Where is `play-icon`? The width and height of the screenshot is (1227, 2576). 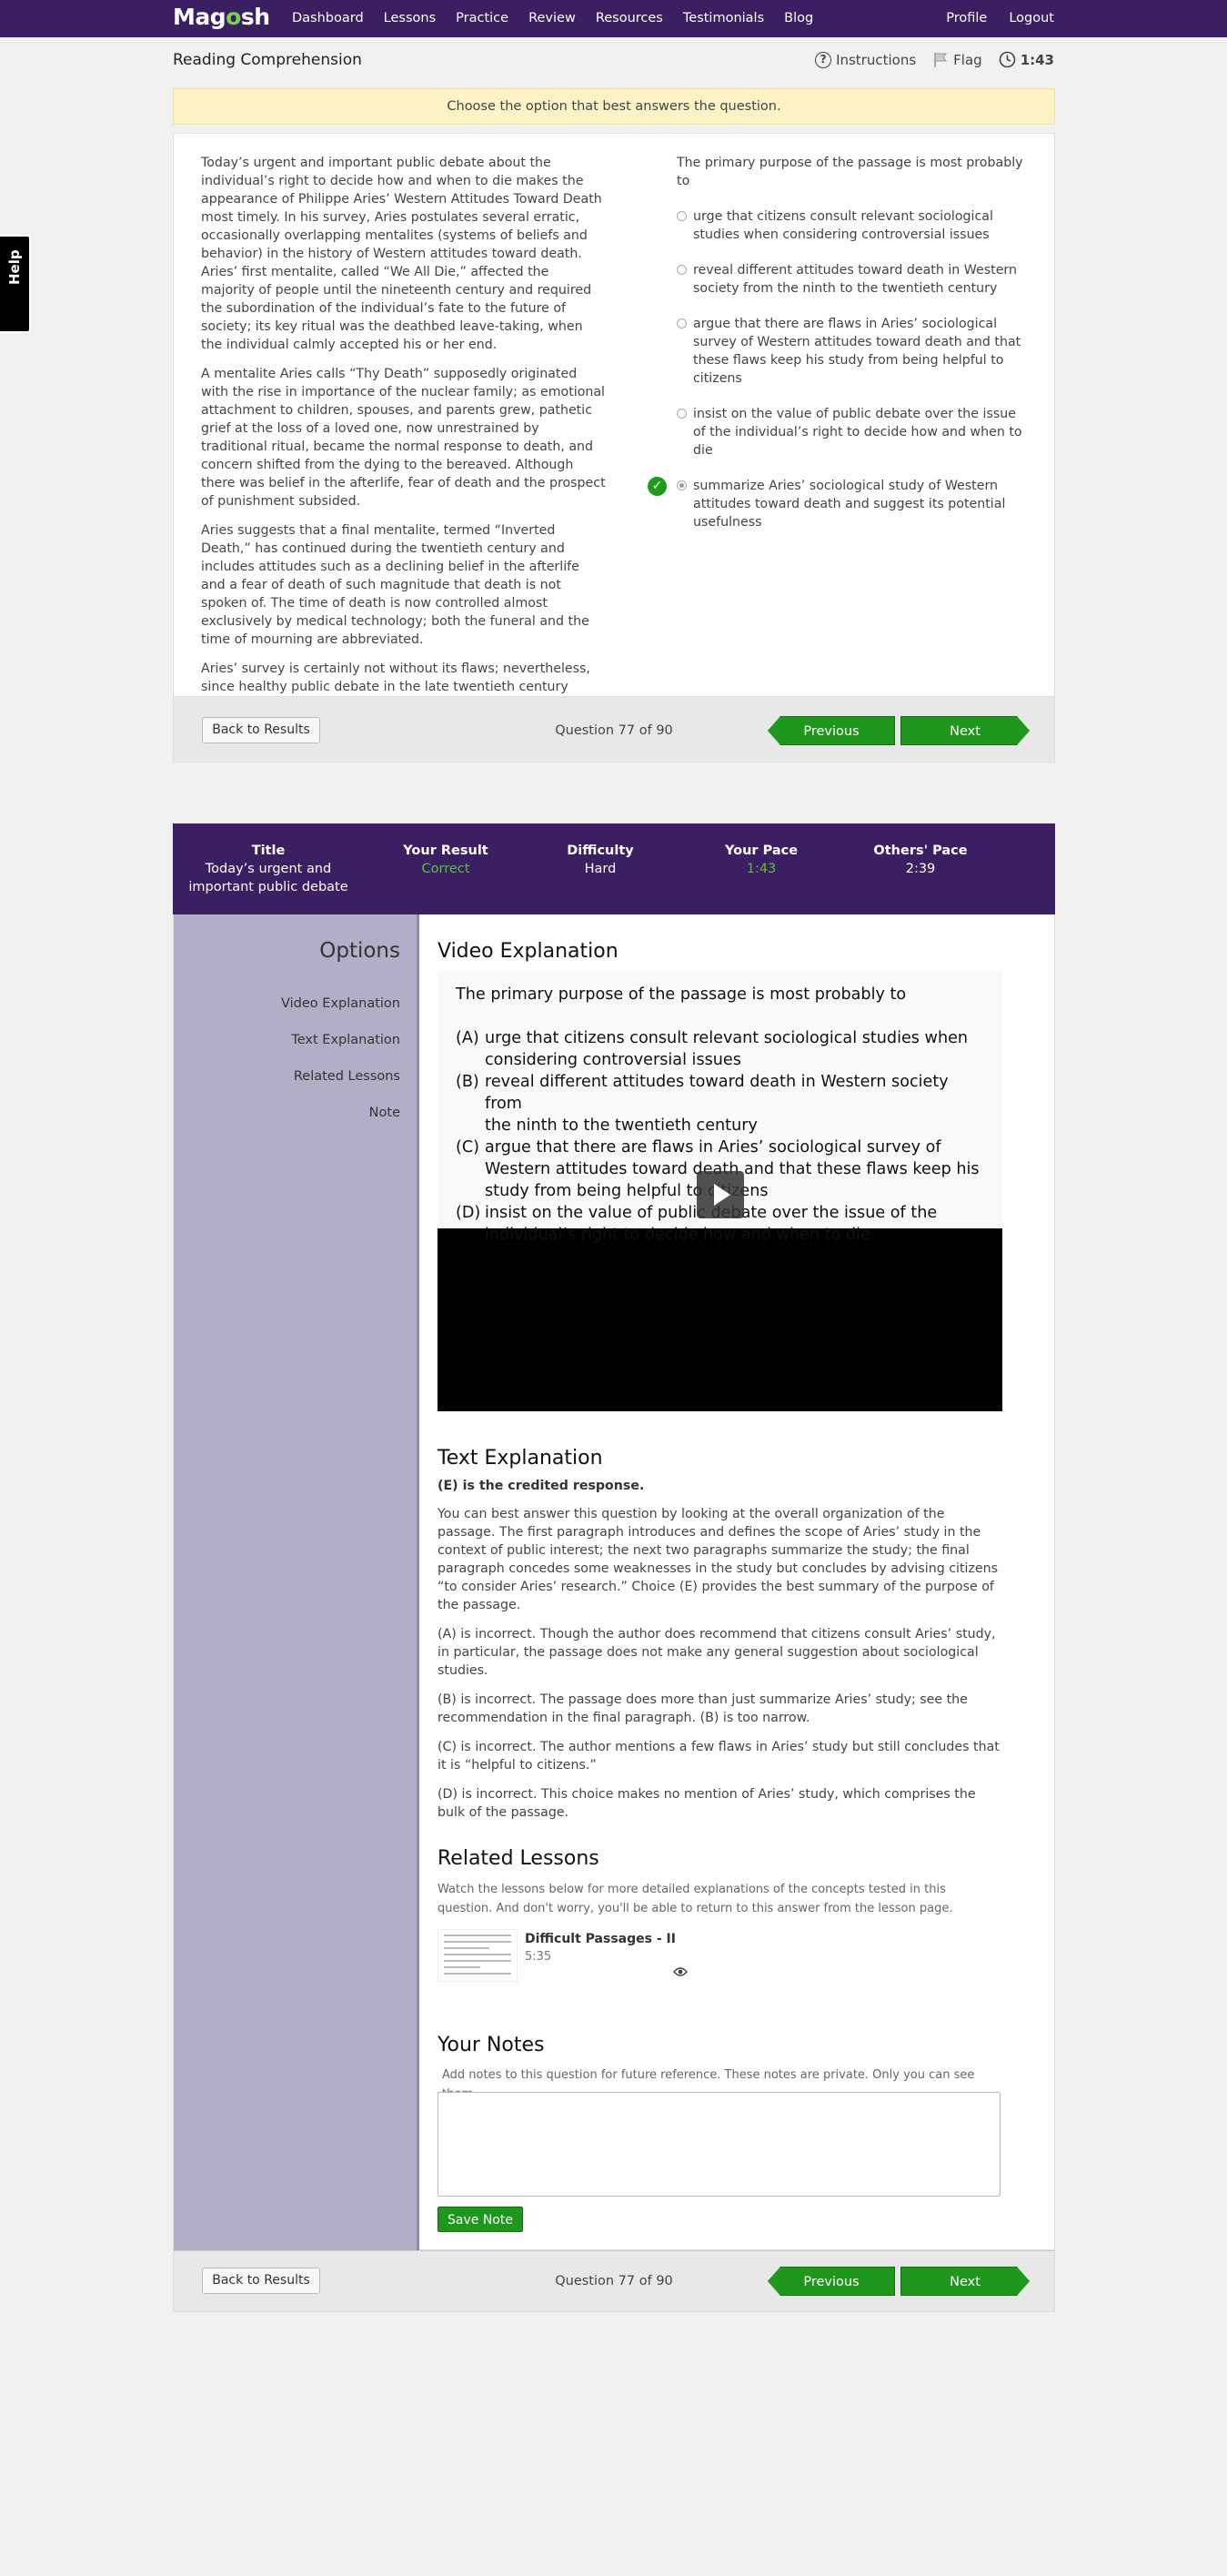 play-icon is located at coordinates (720, 1195).